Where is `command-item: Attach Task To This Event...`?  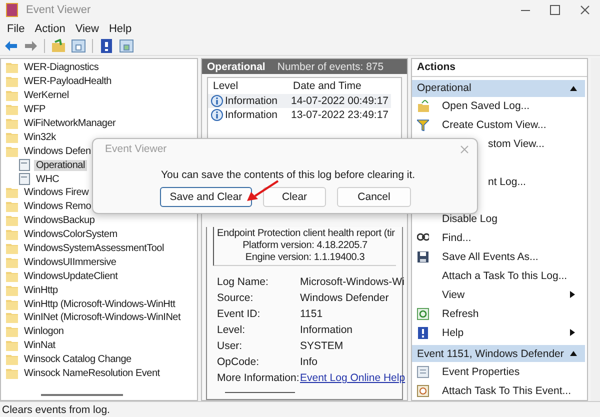
command-item: Attach Task To This Event... is located at coordinates (506, 390).